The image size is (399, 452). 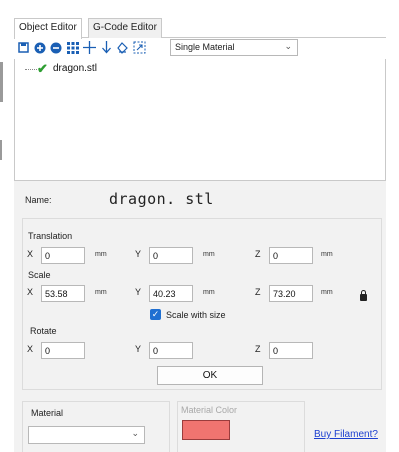 What do you see at coordinates (206, 430) in the screenshot?
I see `material-color-swatch` at bounding box center [206, 430].